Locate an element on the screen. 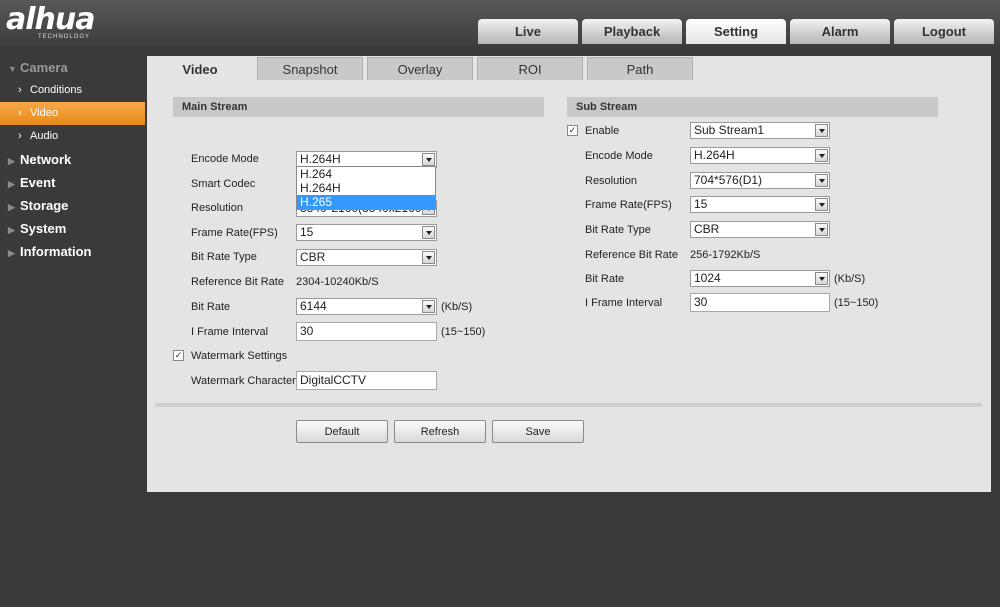 The height and width of the screenshot is (607, 1000). tab-live: Live is located at coordinates (528, 31).